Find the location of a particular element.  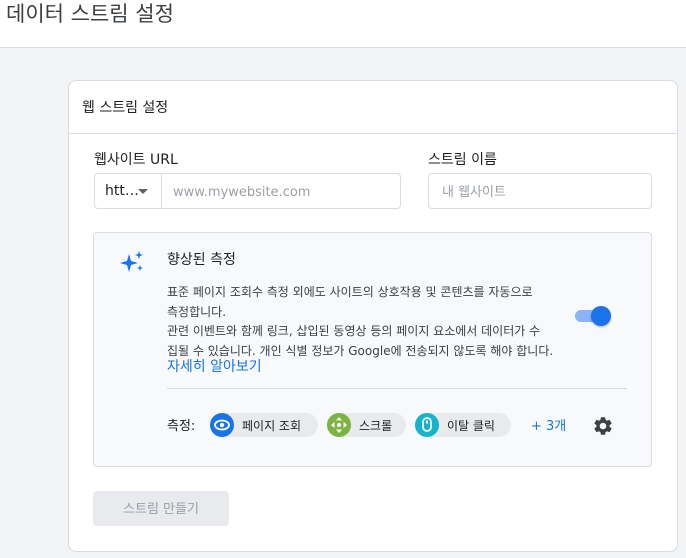

chip-label: 페이지 조회 is located at coordinates (272, 426).